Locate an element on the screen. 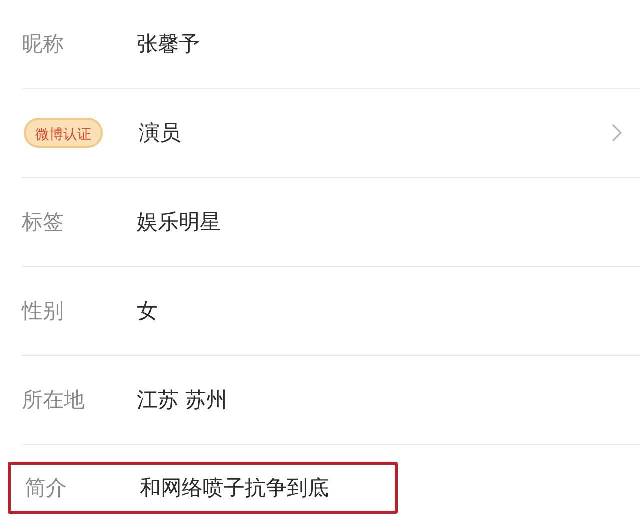 Image resolution: width=640 pixels, height=529 pixels. field-value: 江苏 苏州 is located at coordinates (182, 400).